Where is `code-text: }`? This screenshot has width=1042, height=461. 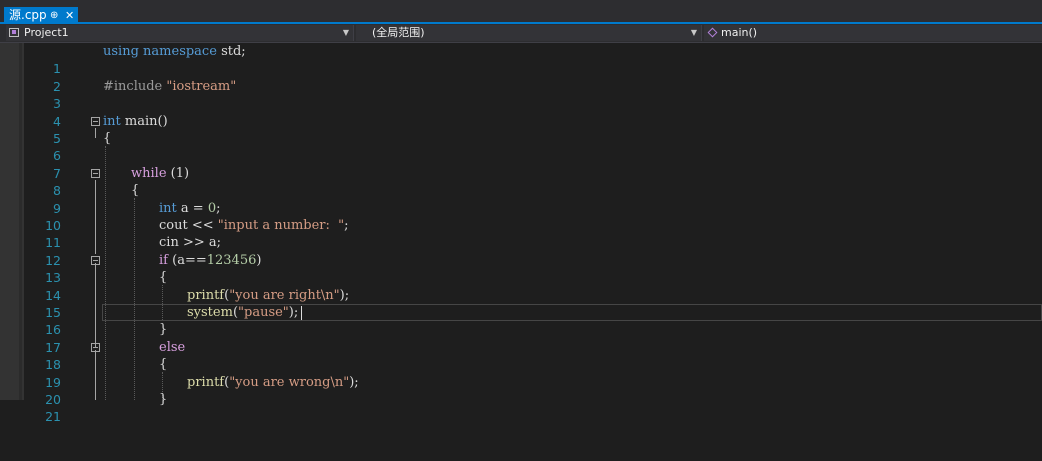 code-text: } is located at coordinates (163, 330).